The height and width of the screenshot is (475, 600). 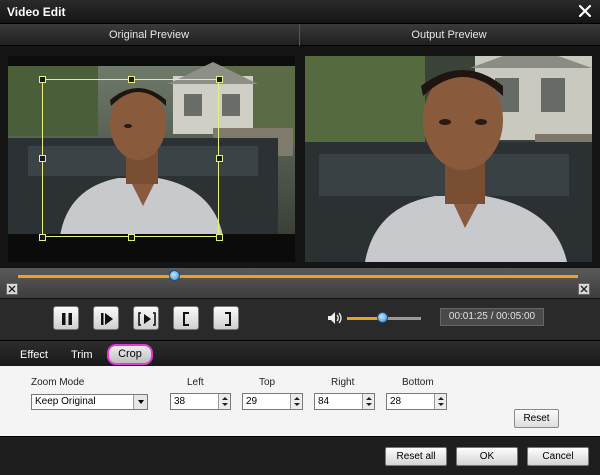 What do you see at coordinates (396, 401) in the screenshot?
I see `bottom-value: 28` at bounding box center [396, 401].